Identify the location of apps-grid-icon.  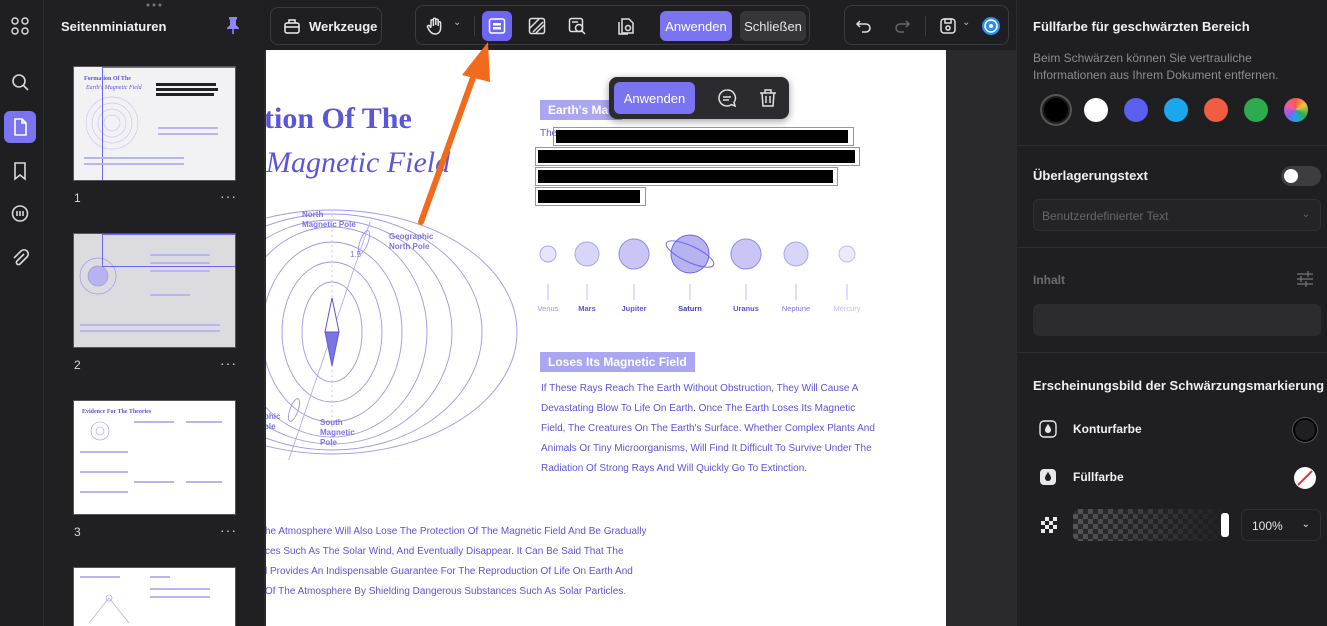
(20, 26).